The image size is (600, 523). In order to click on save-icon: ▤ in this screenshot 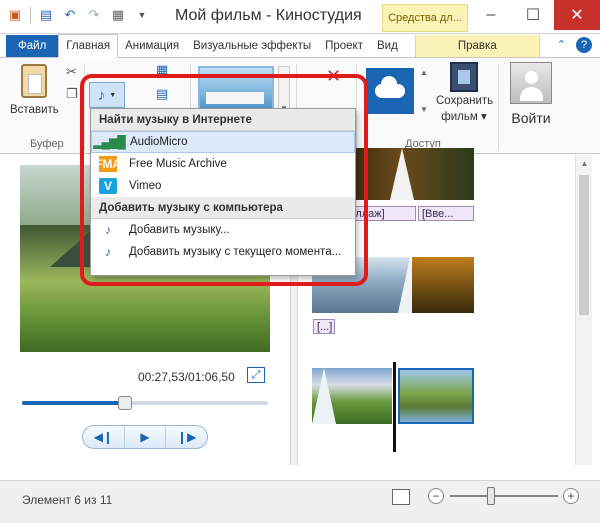, I will do `click(46, 15)`.